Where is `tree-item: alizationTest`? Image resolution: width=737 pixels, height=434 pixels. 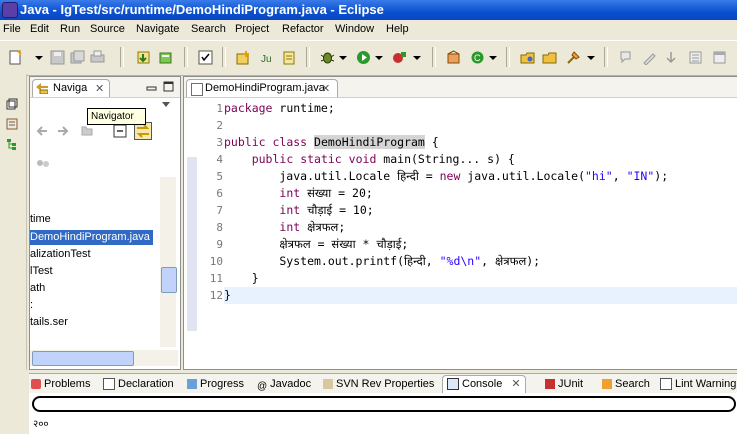
tree-item: alizationTest is located at coordinates (60, 254).